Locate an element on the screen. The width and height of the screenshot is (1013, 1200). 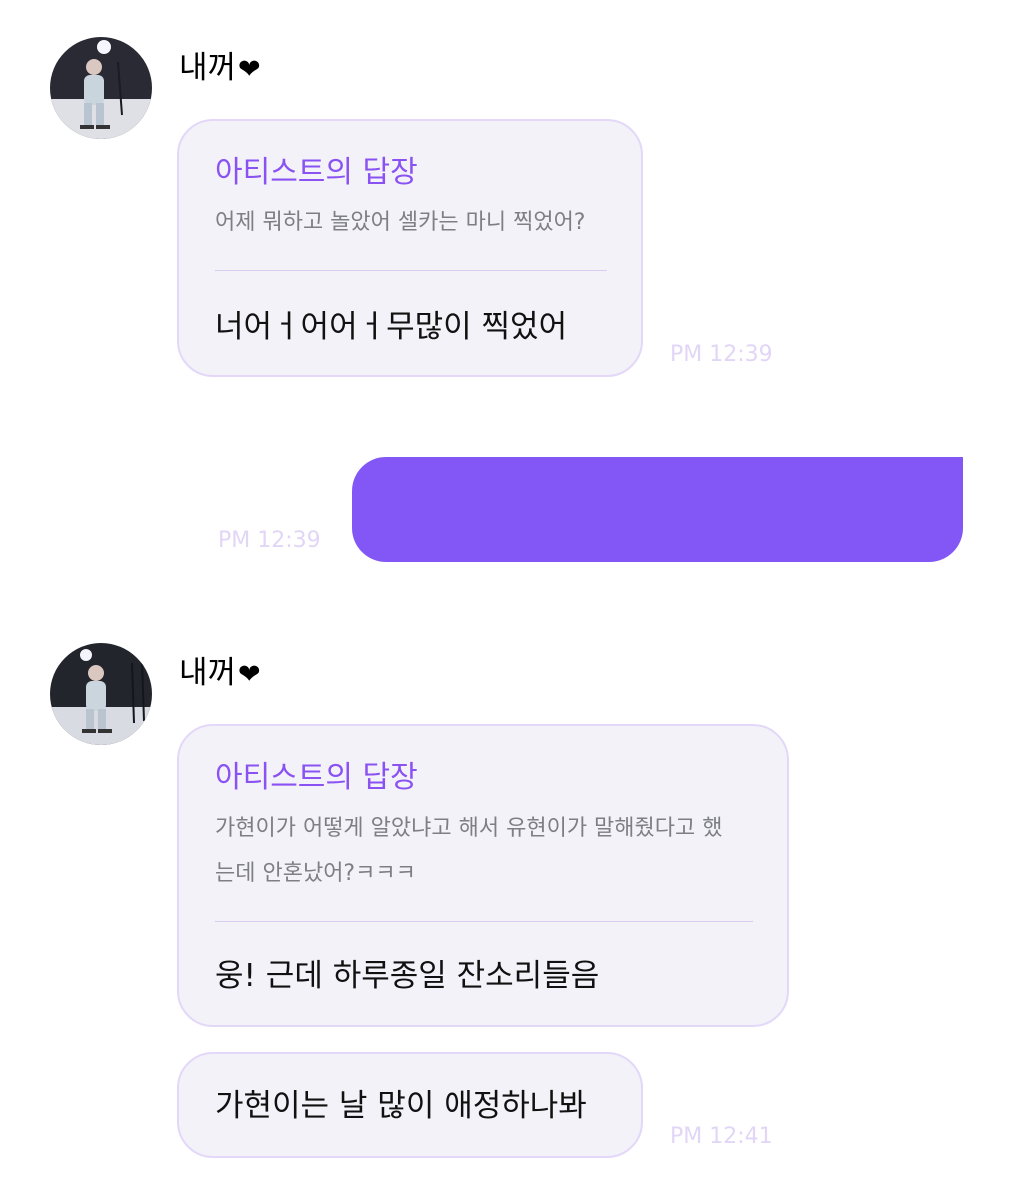
message-bubble: 가현이는 날 많이 애정하나봐 is located at coordinates (410, 1105).